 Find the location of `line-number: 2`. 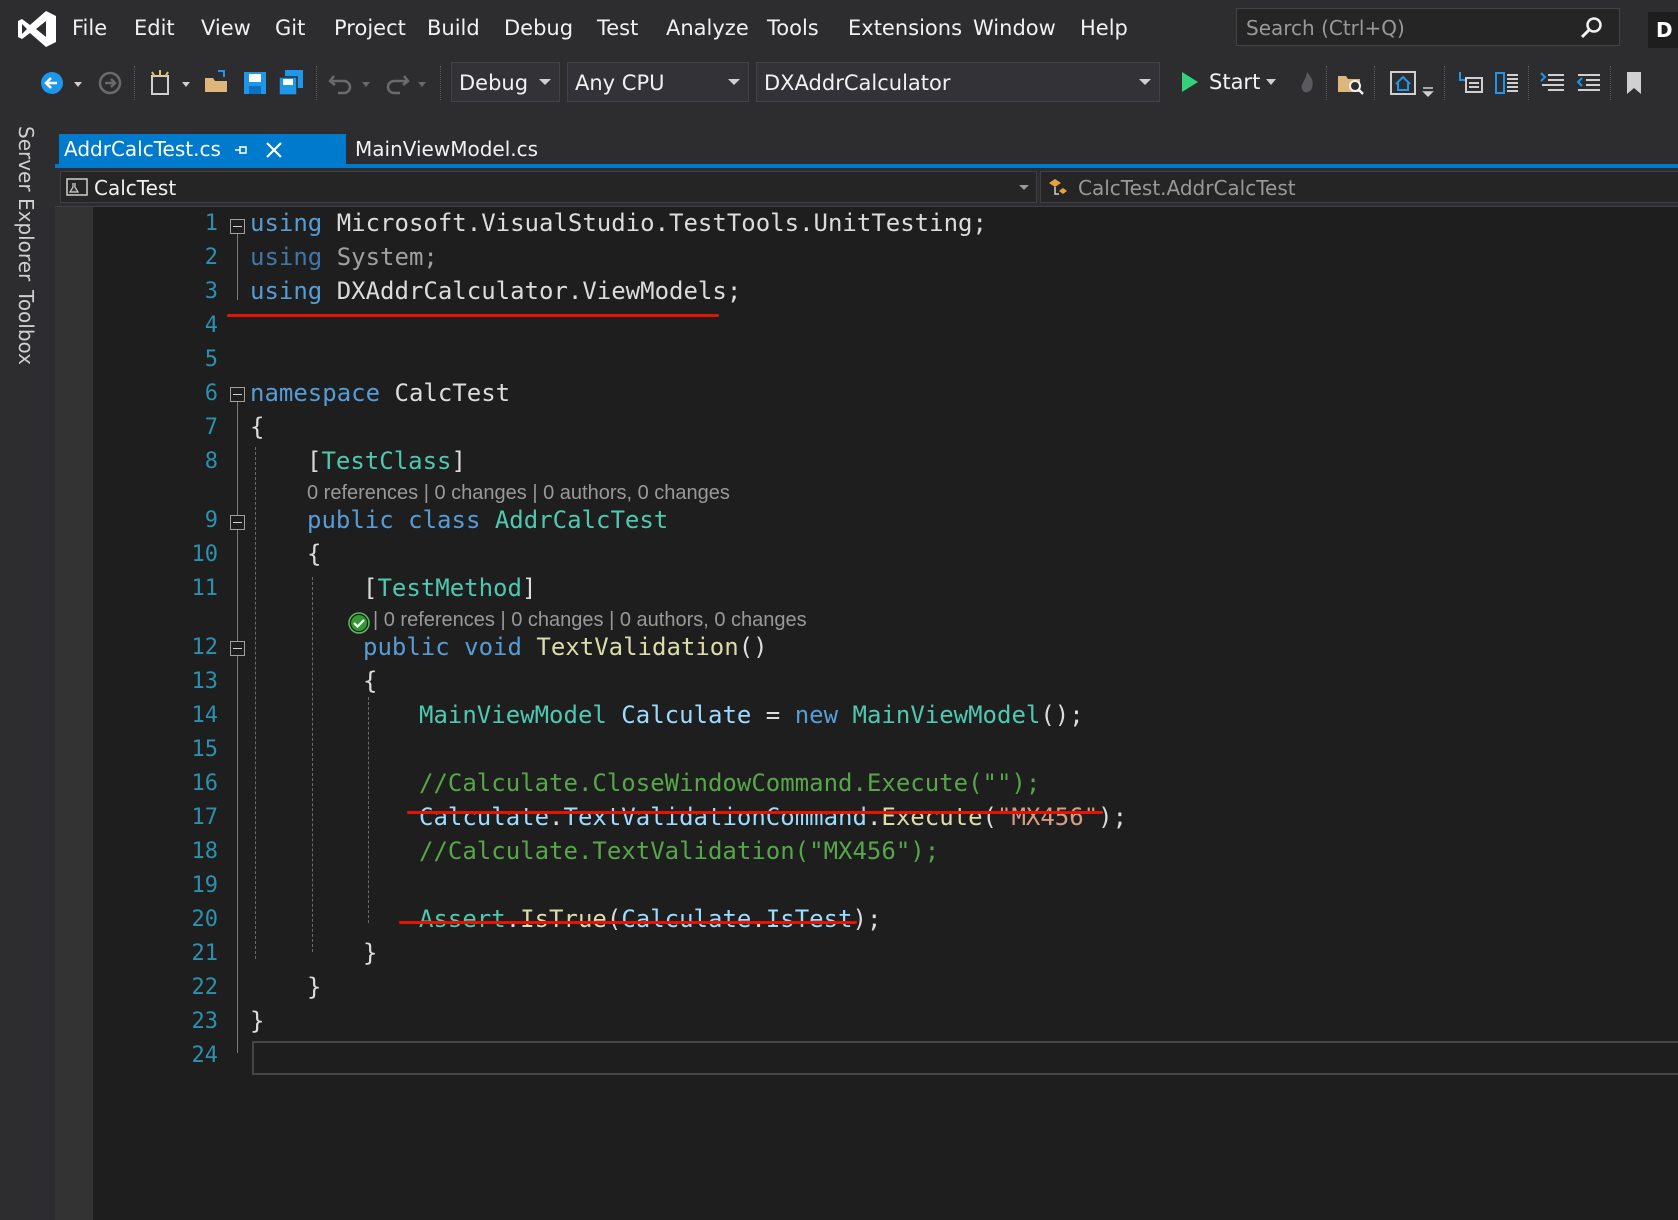

line-number: 2 is located at coordinates (211, 257).